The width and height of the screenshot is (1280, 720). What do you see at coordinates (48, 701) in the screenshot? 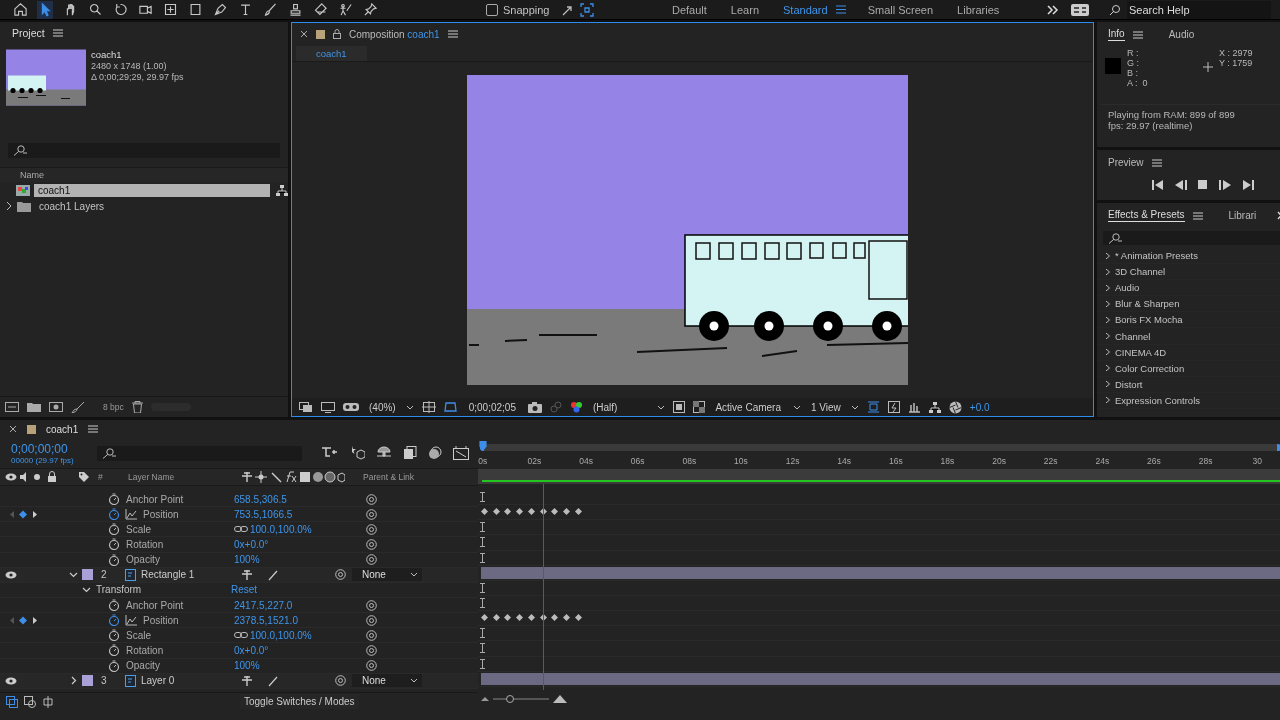
I see `in-out-icon` at bounding box center [48, 701].